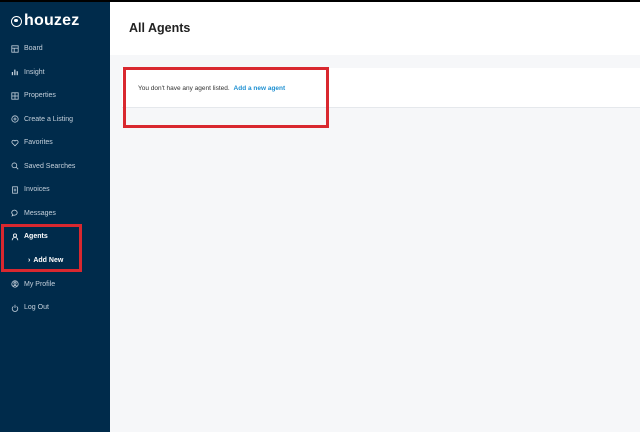 The height and width of the screenshot is (432, 640). I want to click on empty-state-text: You don't have any agent listed., so click(184, 88).